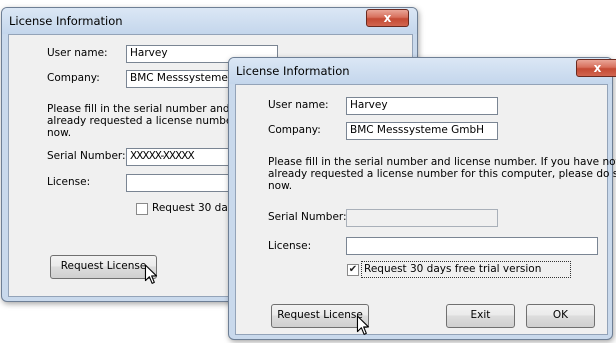  I want to click on back-mouse-cursor-icon, so click(151, 274).